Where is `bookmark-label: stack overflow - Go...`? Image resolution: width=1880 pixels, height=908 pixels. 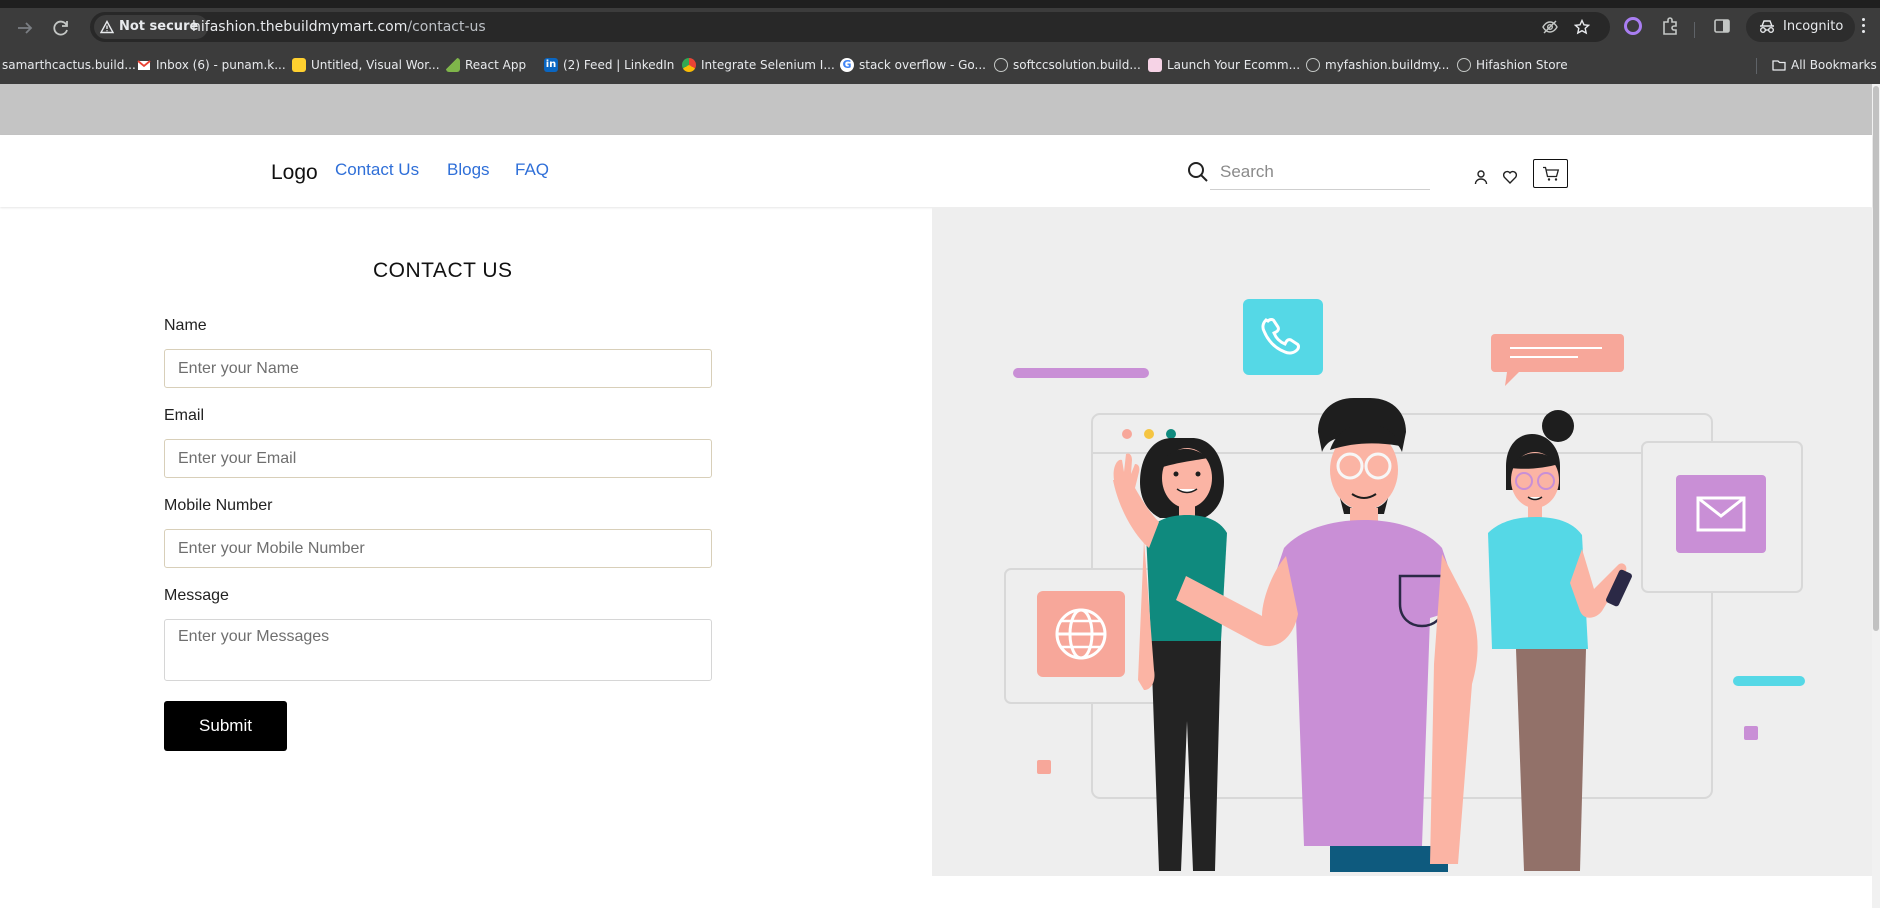
bookmark-label: stack overflow - Go... is located at coordinates (922, 65).